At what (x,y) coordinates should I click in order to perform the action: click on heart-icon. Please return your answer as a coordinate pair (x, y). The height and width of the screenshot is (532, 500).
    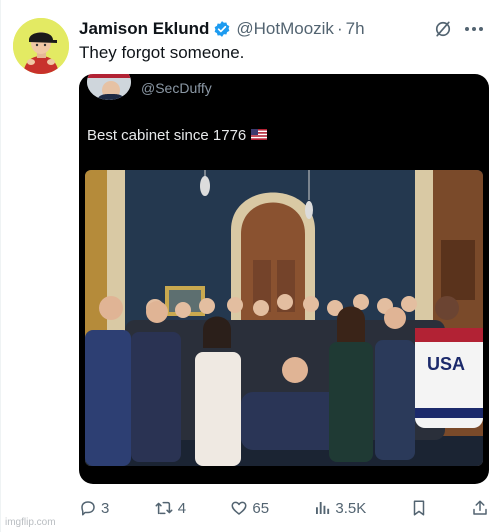
    Looking at the image, I should click on (239, 508).